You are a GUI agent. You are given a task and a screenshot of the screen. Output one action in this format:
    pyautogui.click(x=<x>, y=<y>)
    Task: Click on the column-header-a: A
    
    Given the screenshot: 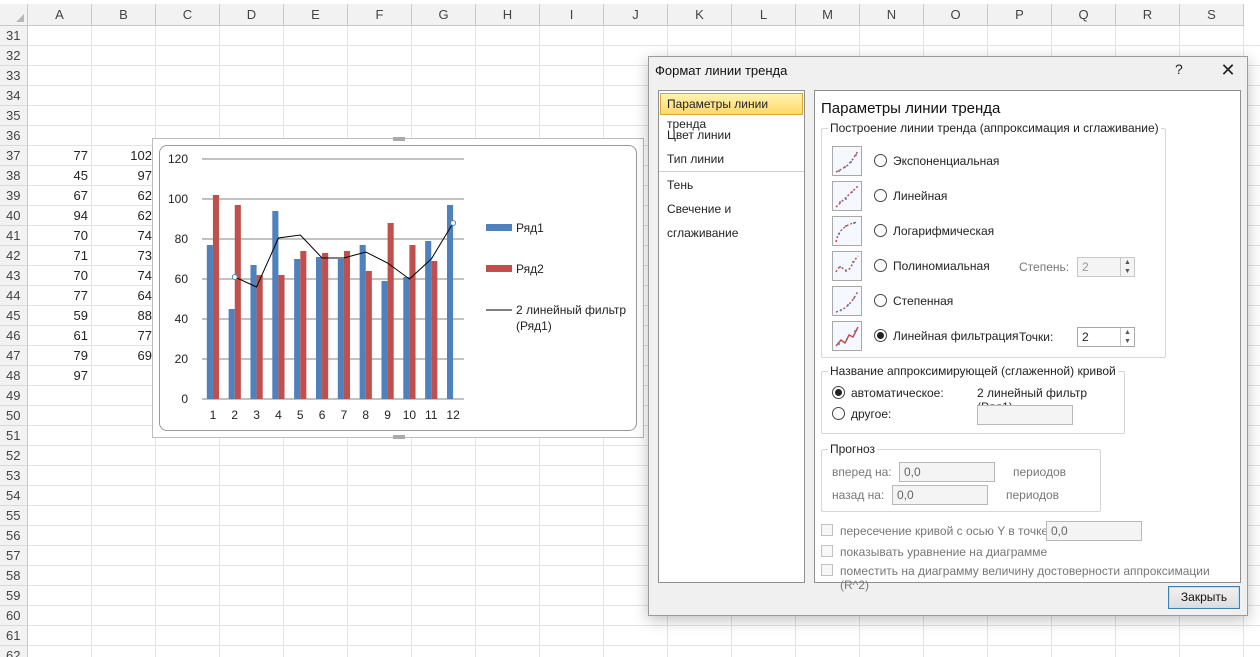 What is the action you would take?
    pyautogui.click(x=60, y=15)
    